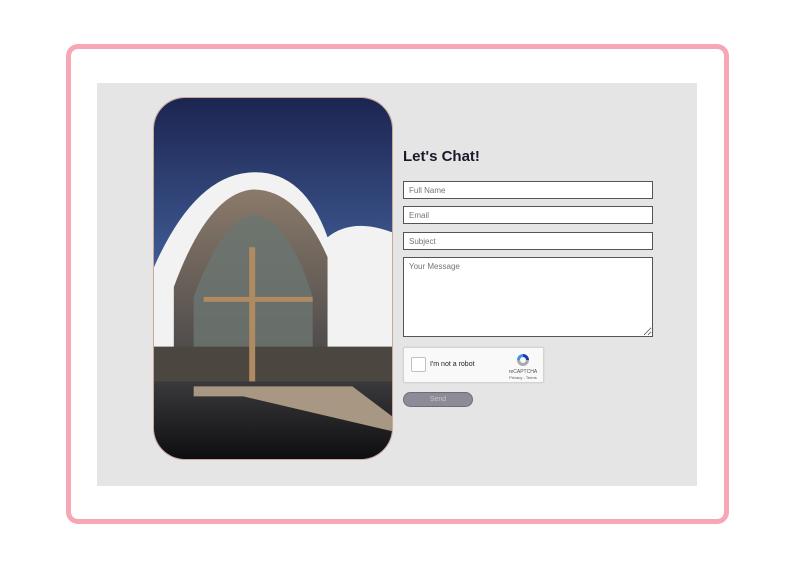  I want to click on recaptcha-icon, so click(523, 360).